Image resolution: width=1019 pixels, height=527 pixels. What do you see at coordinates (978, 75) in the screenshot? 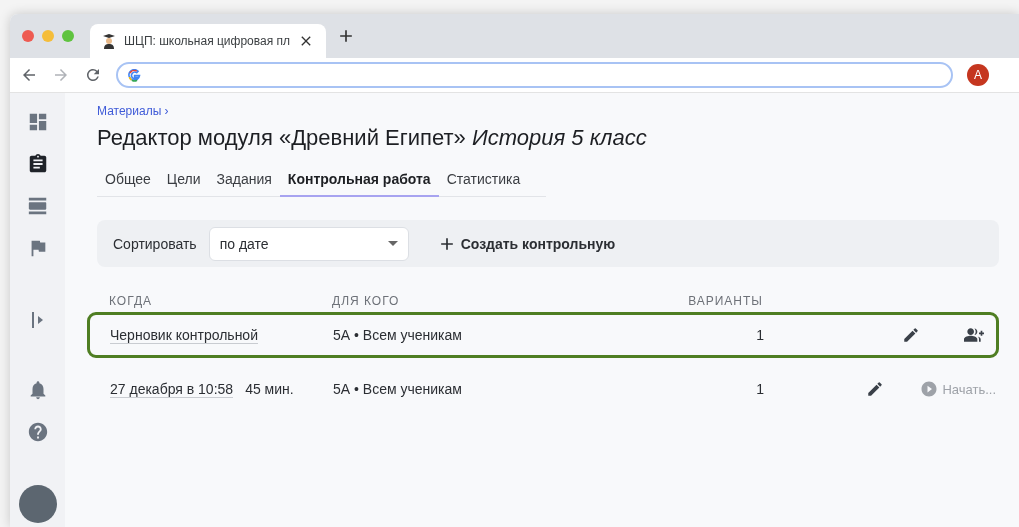
I see `profile-button: A` at bounding box center [978, 75].